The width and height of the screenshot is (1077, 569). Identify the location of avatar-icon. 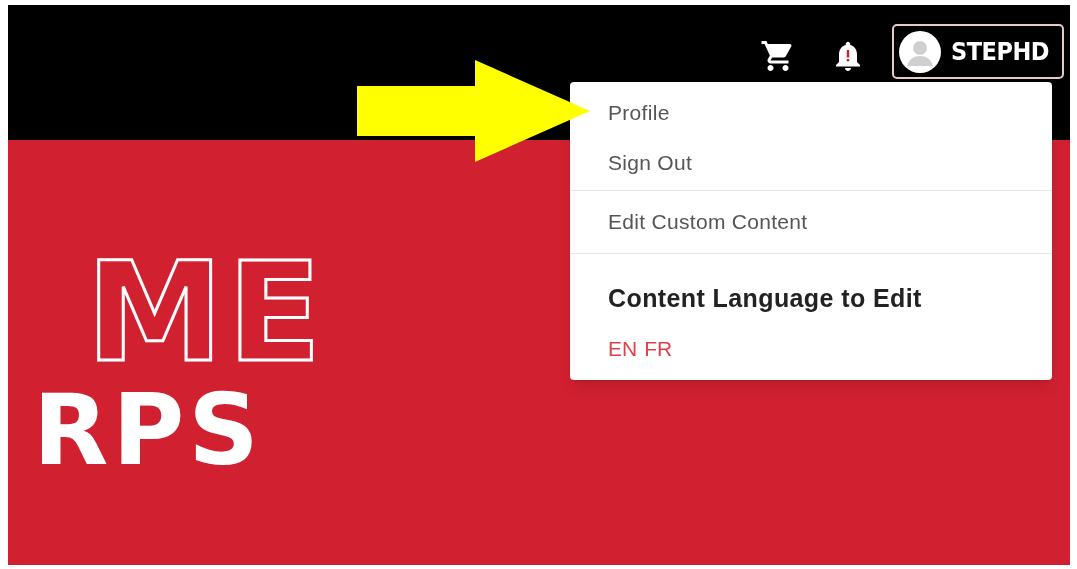
(920, 51).